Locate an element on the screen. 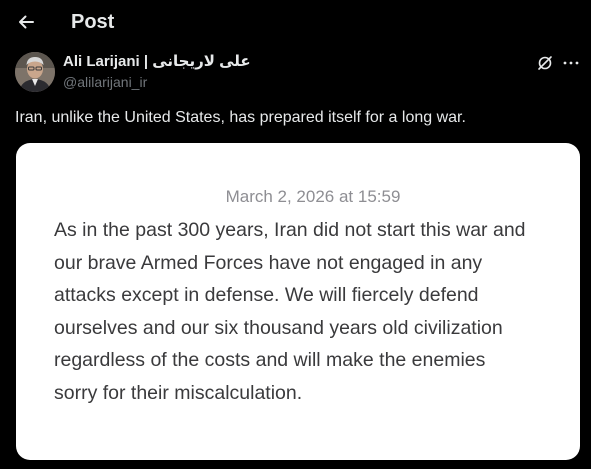 The image size is (591, 469). arrow-left-icon is located at coordinates (26, 22).